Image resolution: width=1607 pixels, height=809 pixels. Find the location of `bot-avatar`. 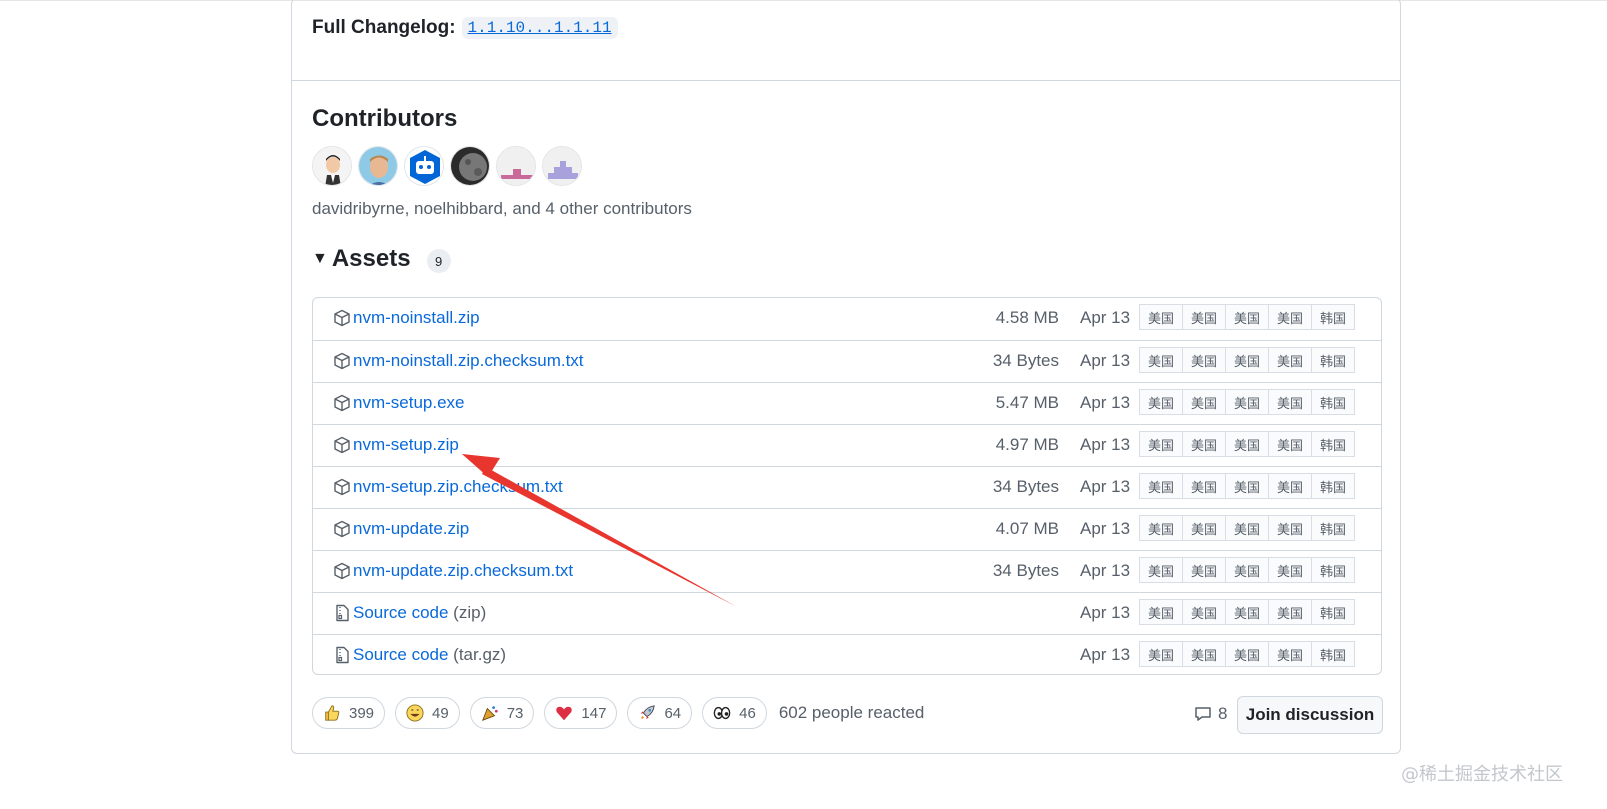

bot-avatar is located at coordinates (424, 166).